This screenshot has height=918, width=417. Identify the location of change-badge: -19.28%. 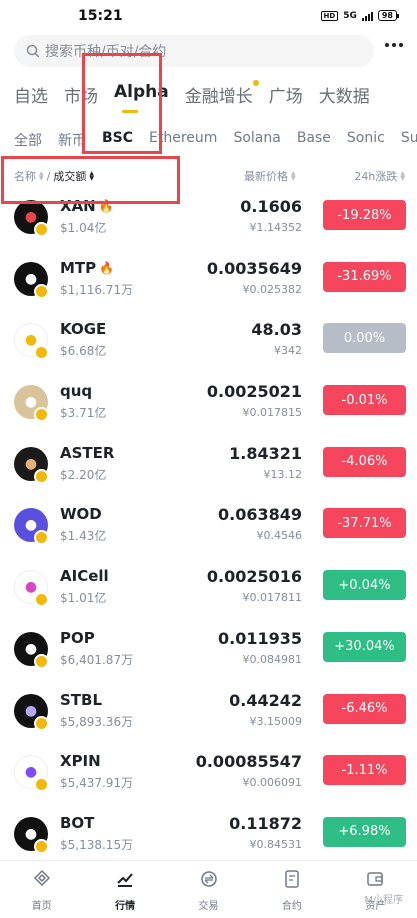
(364, 215).